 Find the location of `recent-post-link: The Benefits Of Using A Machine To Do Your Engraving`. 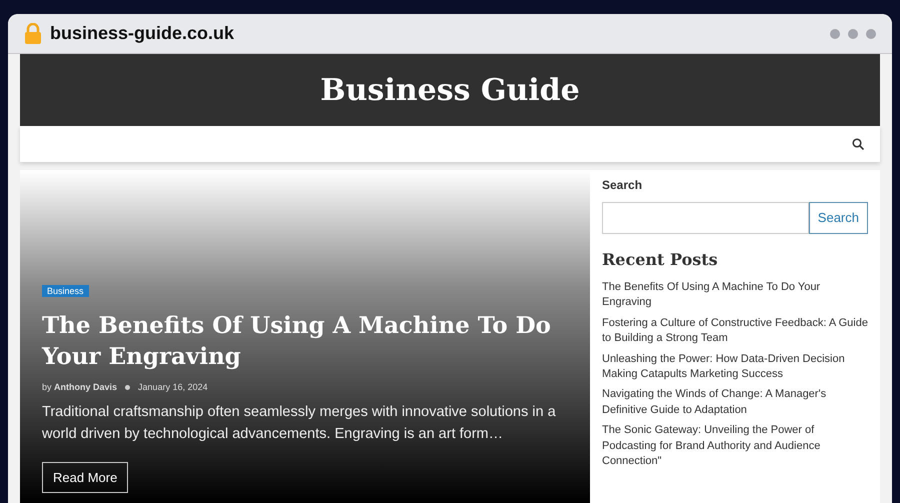

recent-post-link: The Benefits Of Using A Machine To Do Your Engraving is located at coordinates (735, 295).